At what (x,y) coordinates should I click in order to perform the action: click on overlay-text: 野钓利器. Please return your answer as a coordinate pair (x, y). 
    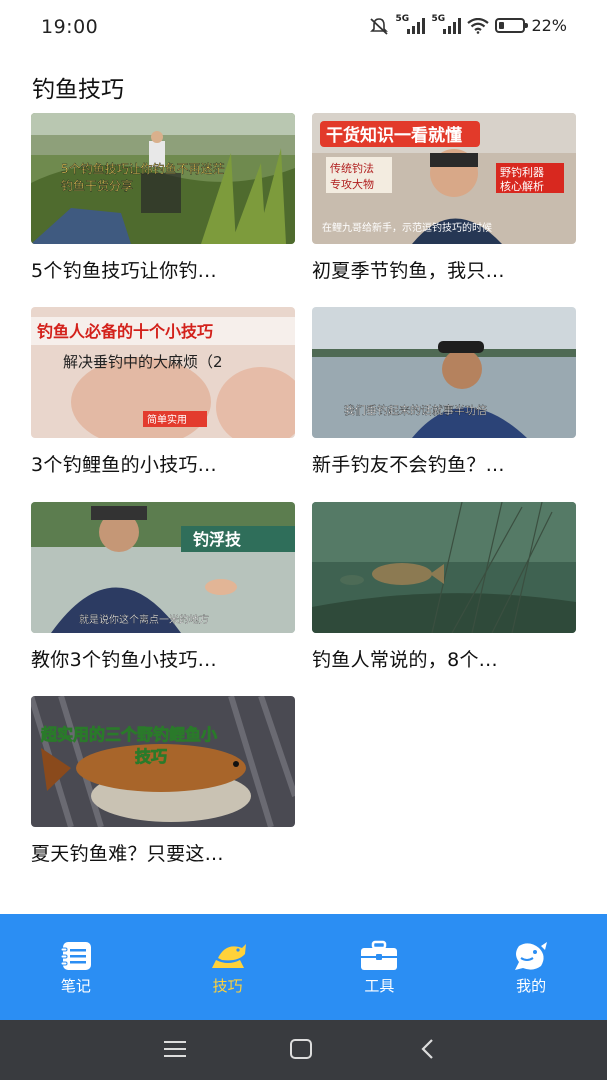
    Looking at the image, I should click on (522, 172).